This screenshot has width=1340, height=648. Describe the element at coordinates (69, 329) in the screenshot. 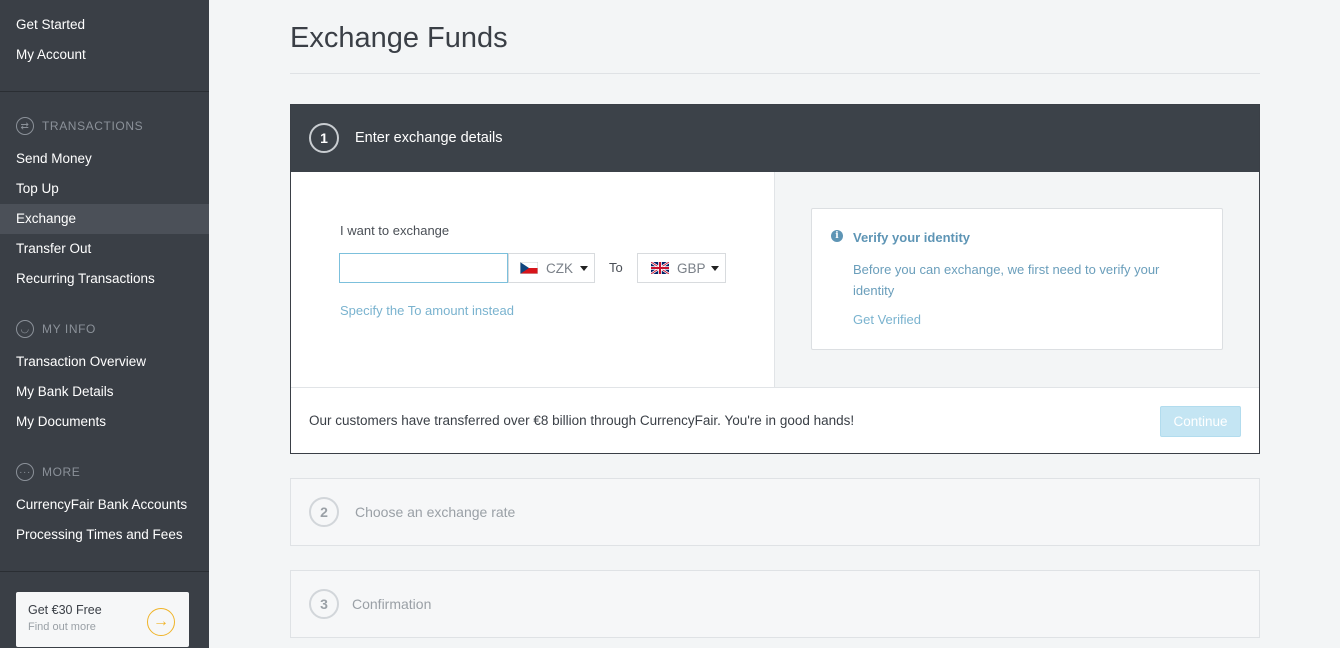

I see `section-my-info-title: MY INFO` at that location.